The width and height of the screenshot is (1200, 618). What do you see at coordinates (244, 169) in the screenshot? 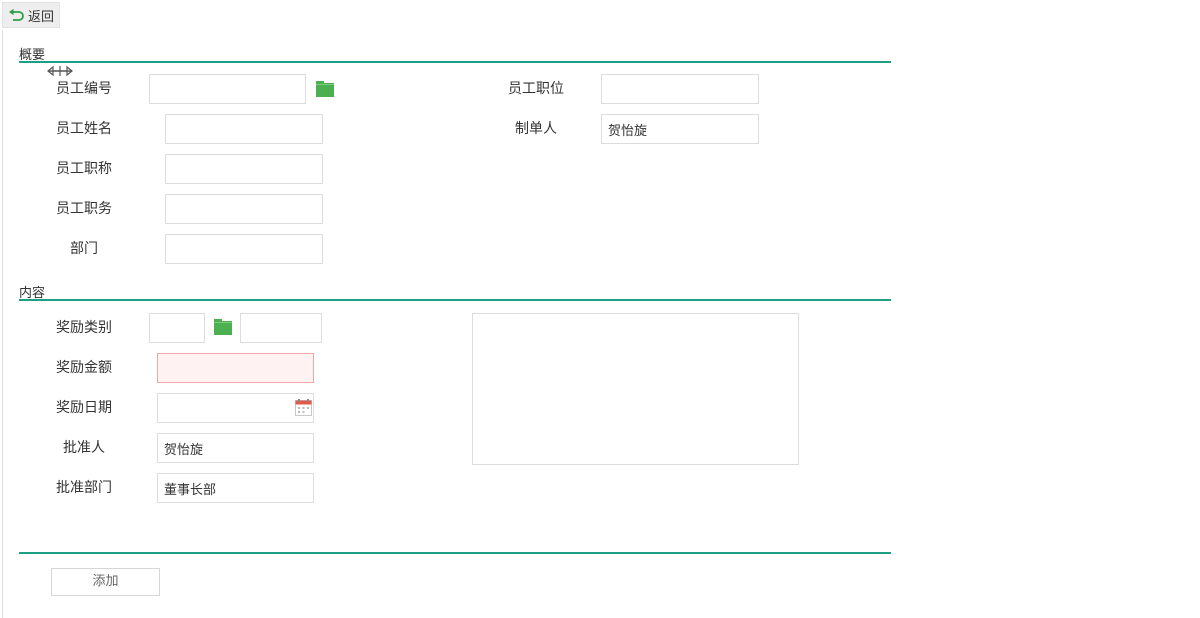
I see `employee-title-input` at bounding box center [244, 169].